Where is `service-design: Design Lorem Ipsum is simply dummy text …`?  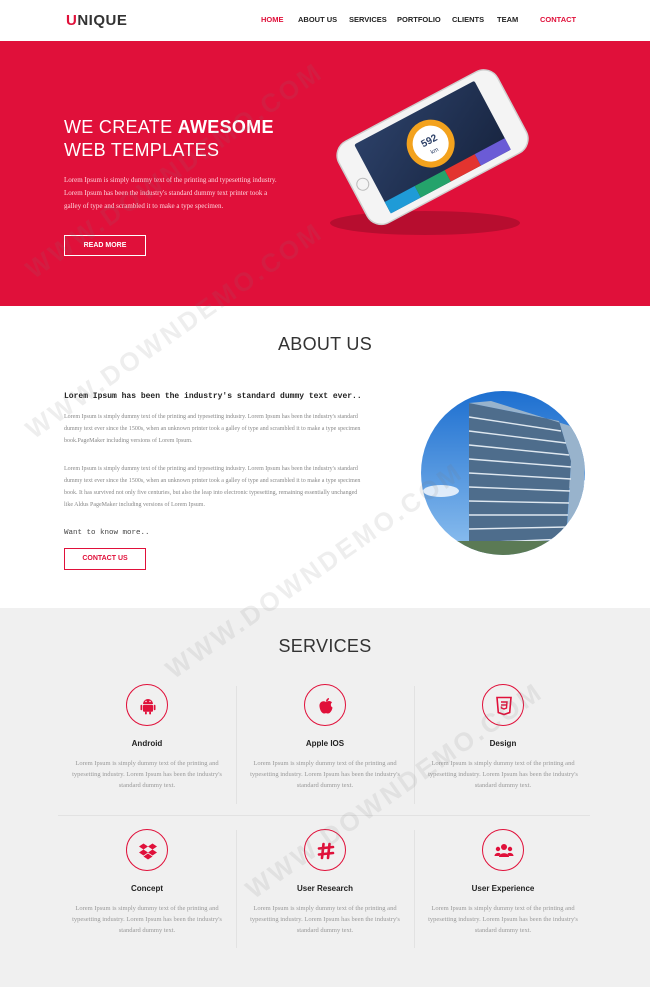 service-design: Design Lorem Ipsum is simply dummy text … is located at coordinates (503, 737).